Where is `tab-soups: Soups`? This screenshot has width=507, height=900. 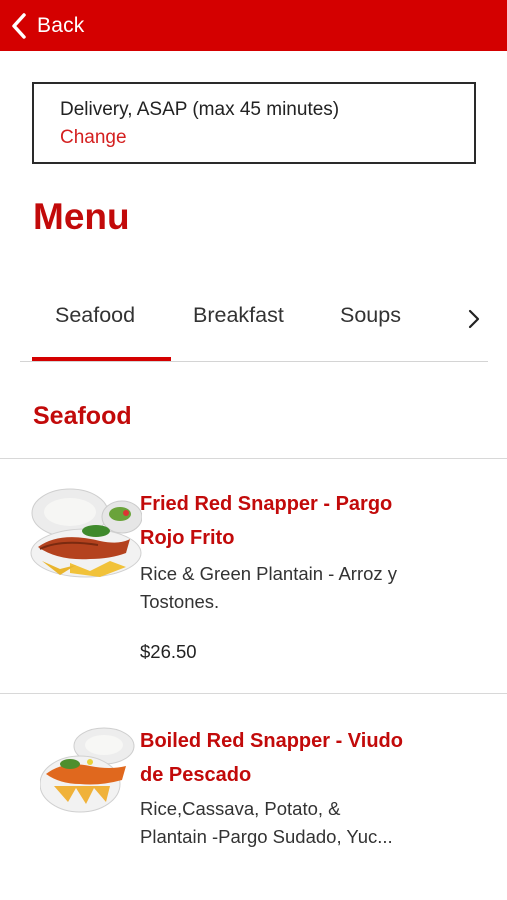 tab-soups: Soups is located at coordinates (370, 315).